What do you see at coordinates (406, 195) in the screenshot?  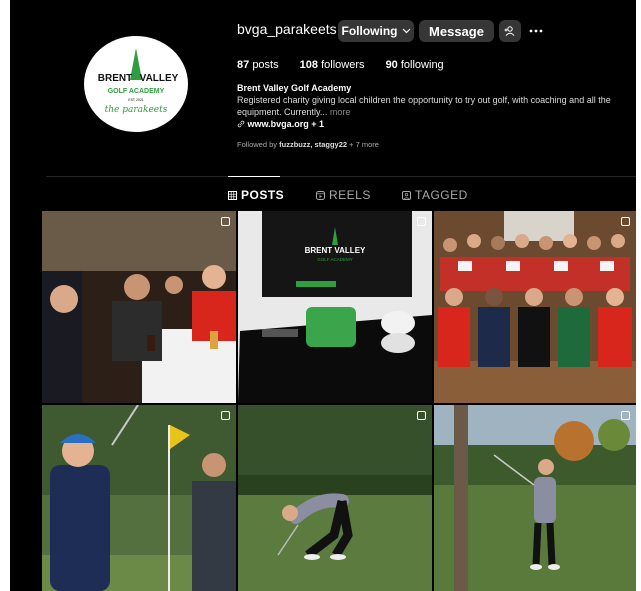 I see `tagged-icon` at bounding box center [406, 195].